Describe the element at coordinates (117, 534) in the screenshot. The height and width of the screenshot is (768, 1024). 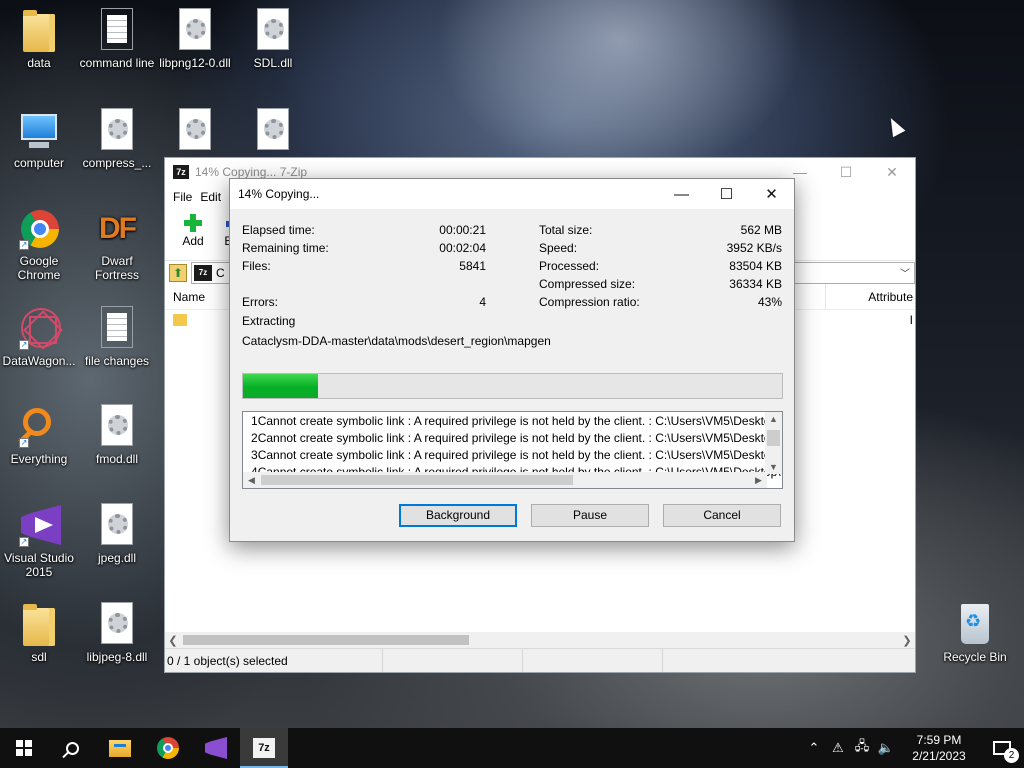
I see `desktop-icon-jpeg: jpeg.dll` at that location.